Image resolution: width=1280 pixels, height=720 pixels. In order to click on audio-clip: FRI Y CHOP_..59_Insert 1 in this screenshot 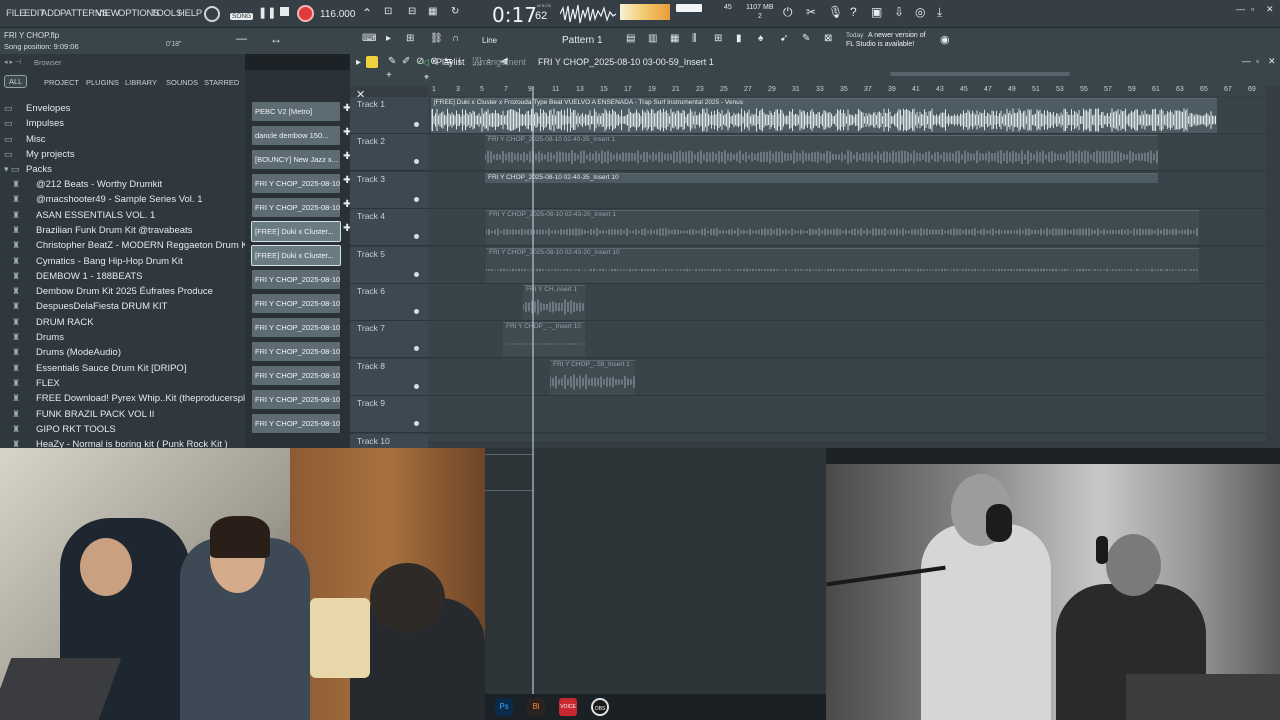, I will do `click(592, 377)`.